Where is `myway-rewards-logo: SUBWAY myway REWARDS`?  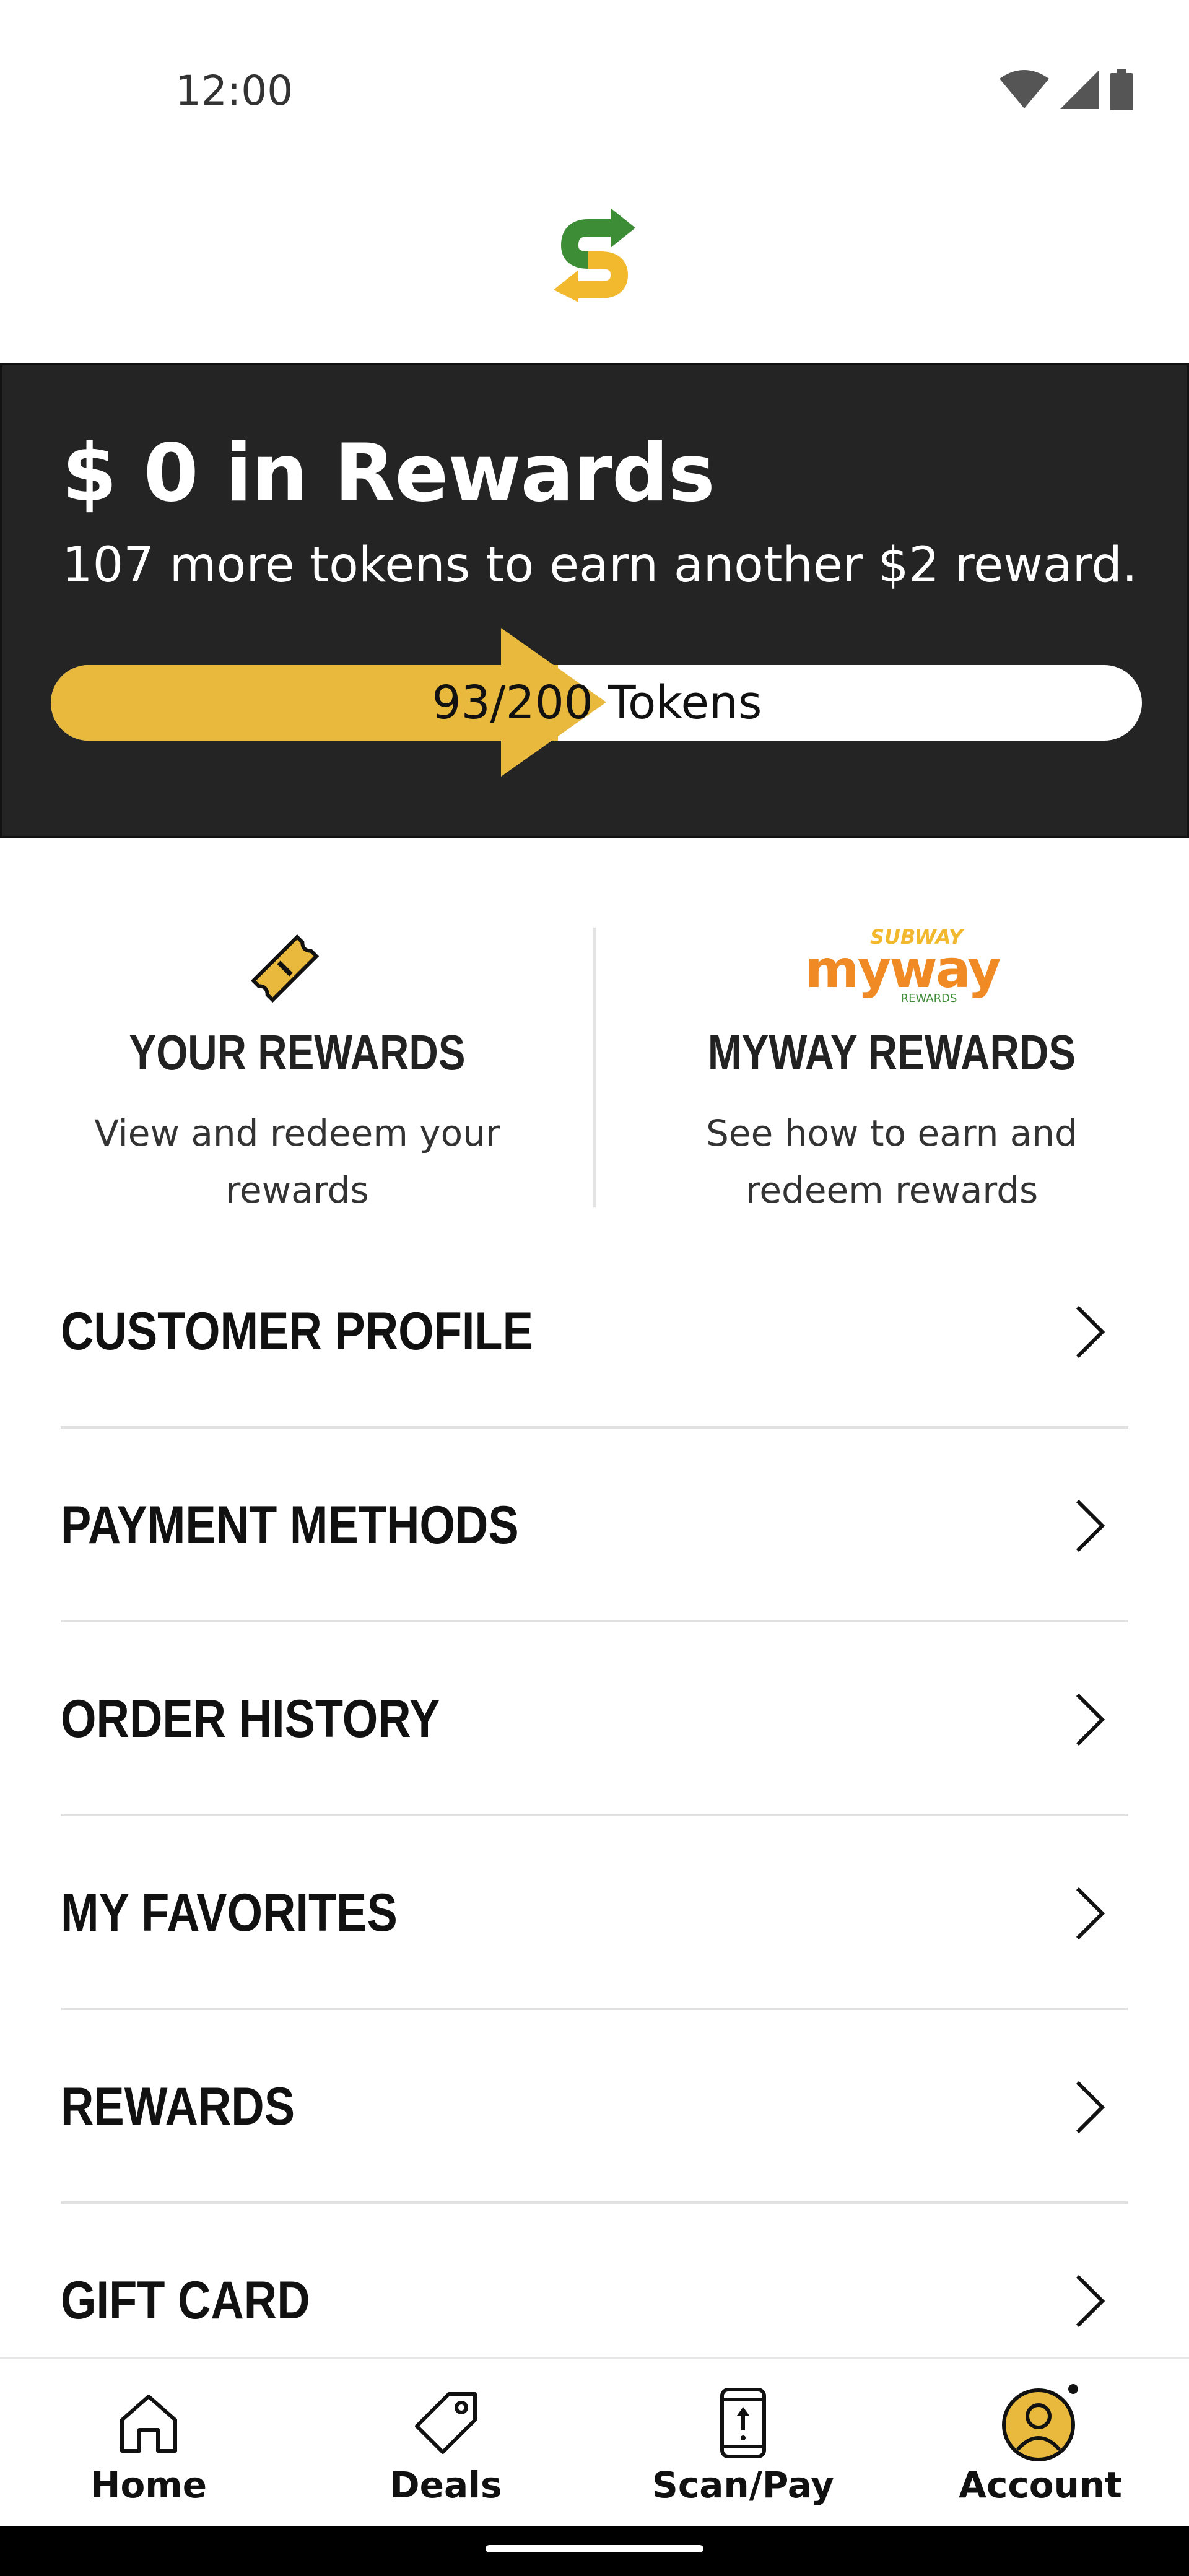 myway-rewards-logo: SUBWAY myway REWARDS is located at coordinates (903, 965).